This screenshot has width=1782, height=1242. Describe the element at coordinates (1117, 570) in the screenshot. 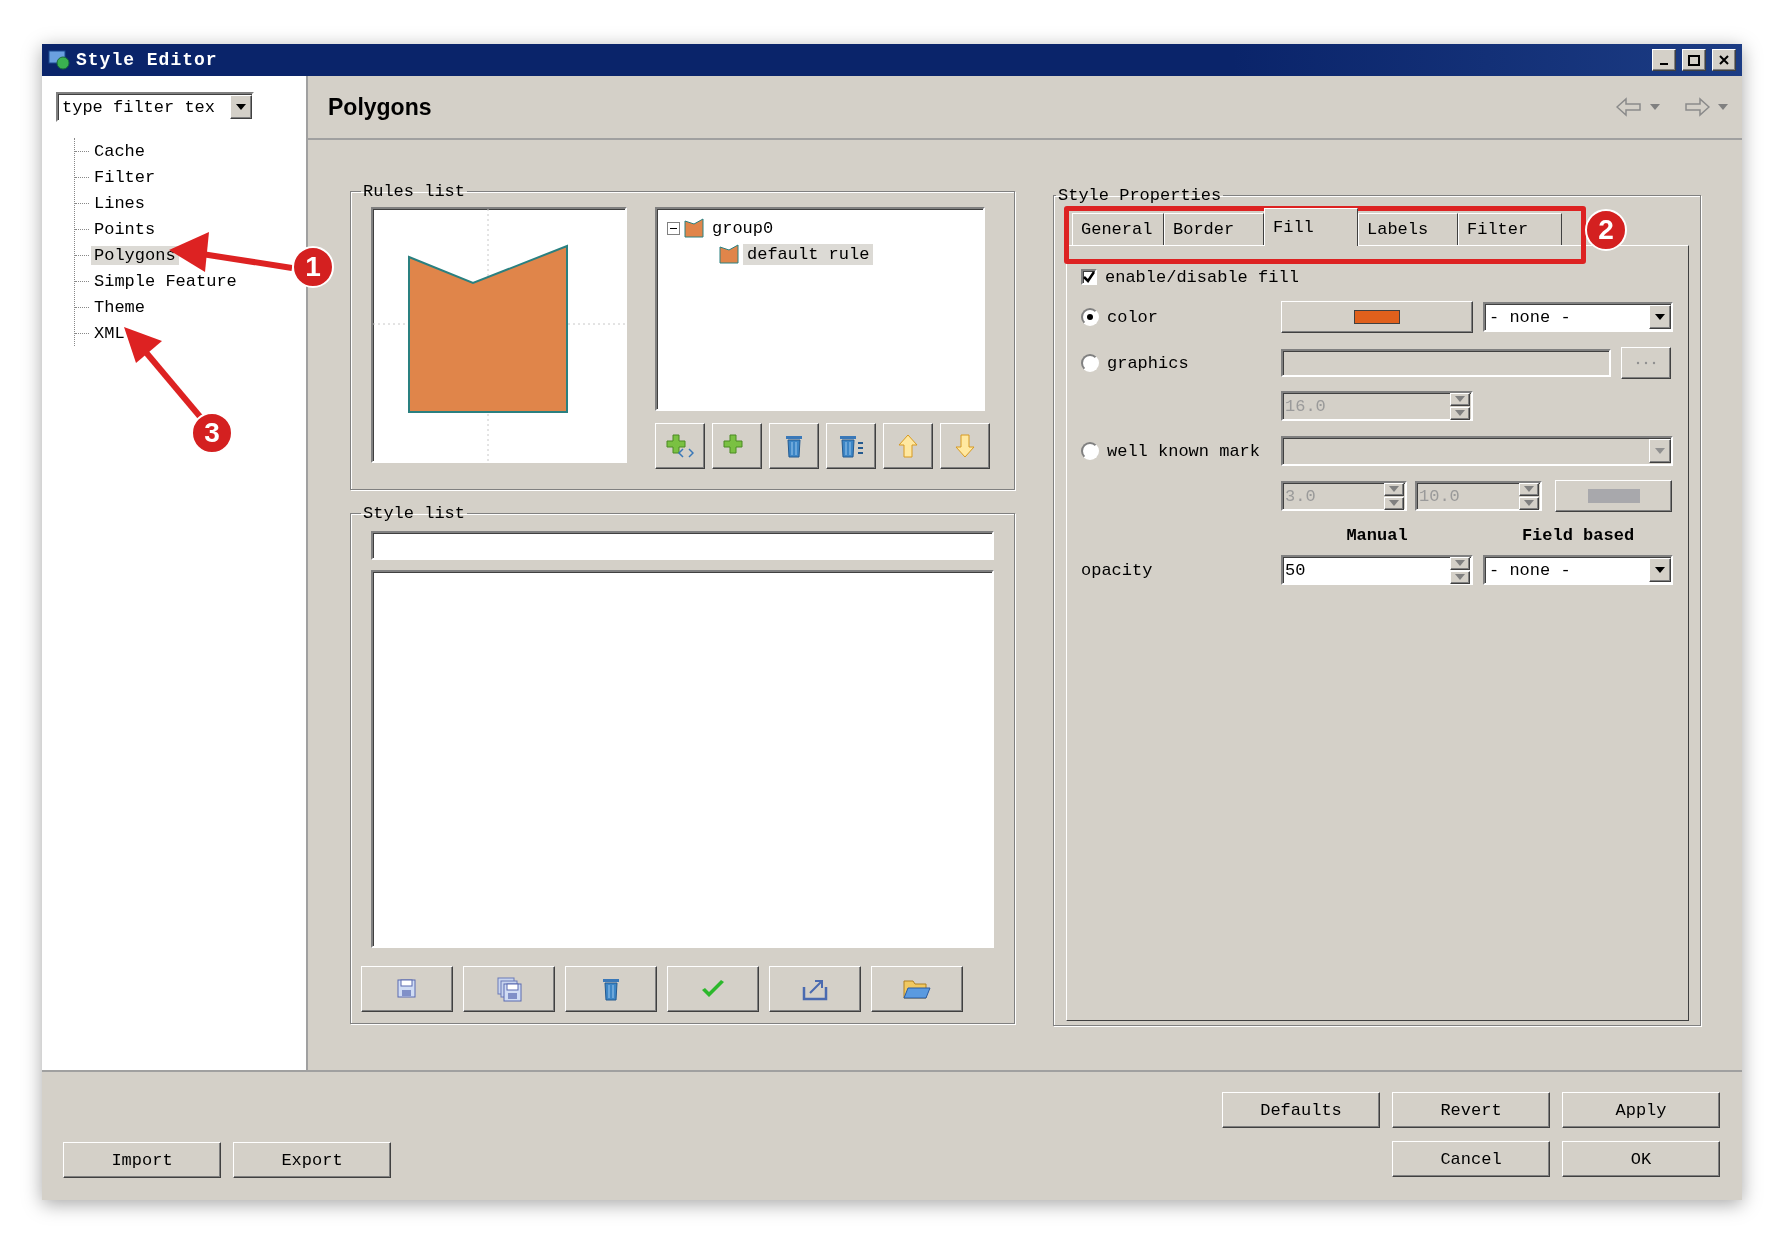

I see `field-label: opacity` at that location.